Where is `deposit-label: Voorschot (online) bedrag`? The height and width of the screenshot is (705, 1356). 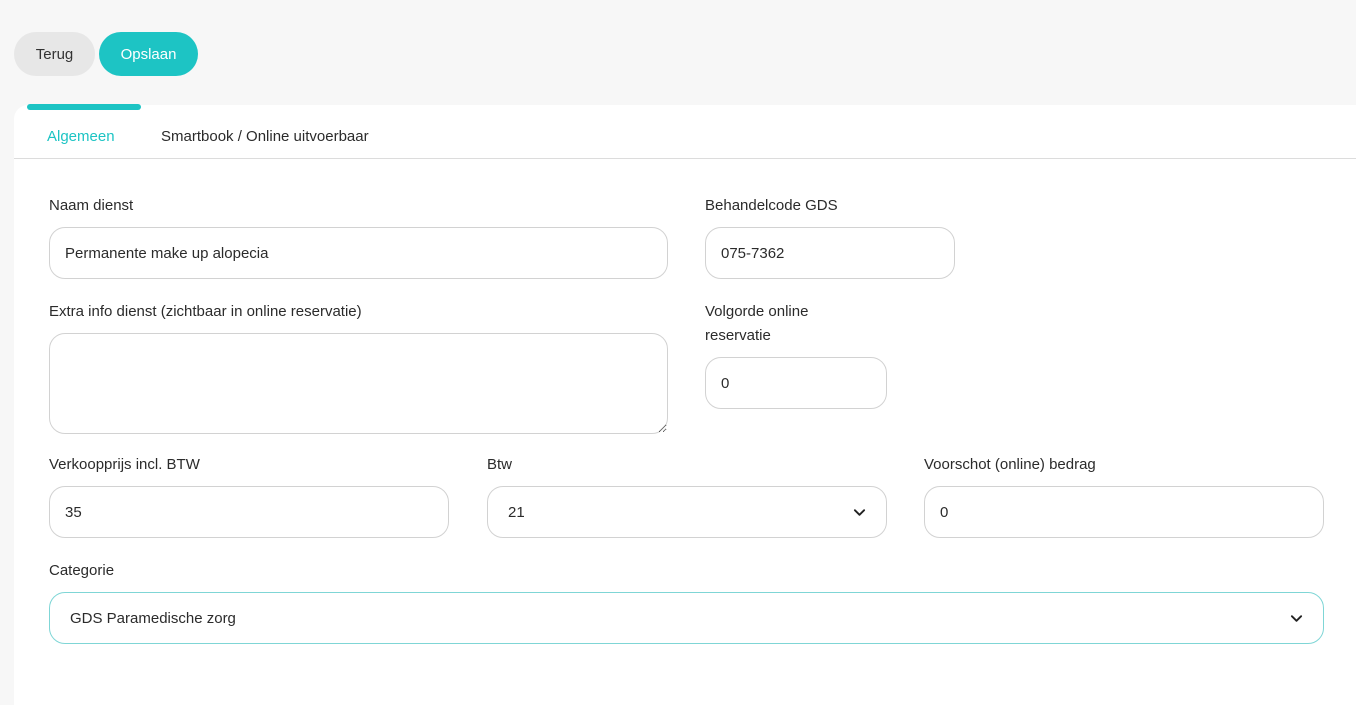 deposit-label: Voorschot (online) bedrag is located at coordinates (1010, 464).